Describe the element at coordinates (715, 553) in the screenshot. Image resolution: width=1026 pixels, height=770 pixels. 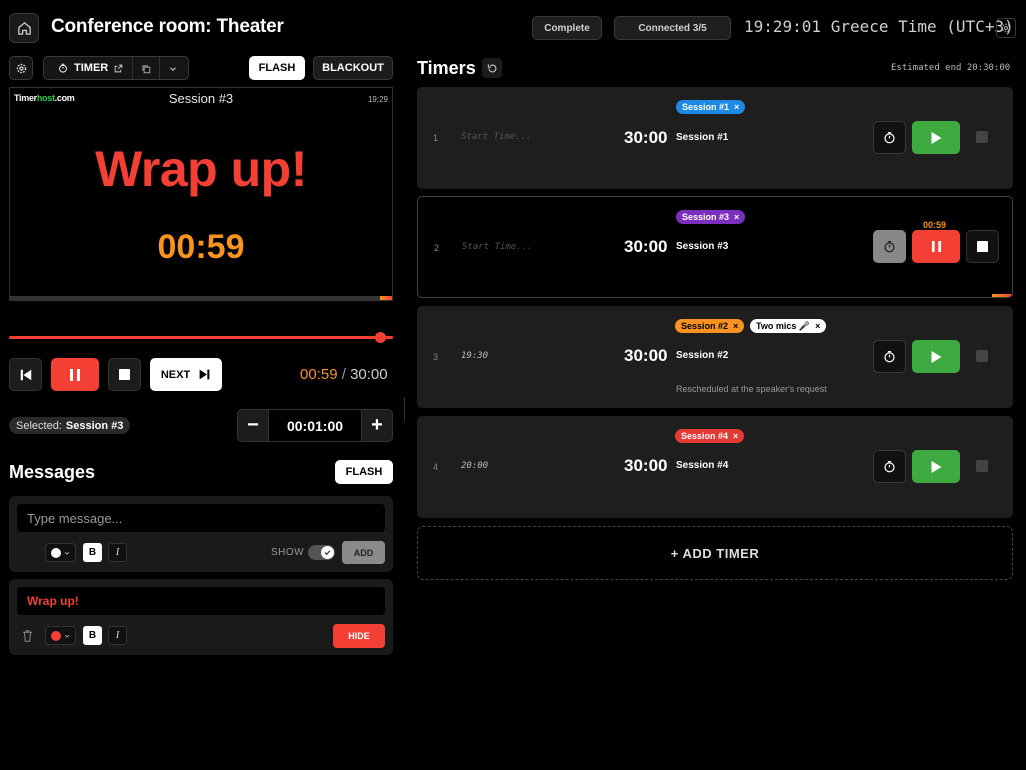
I see `add-timer-button: + ADD TIMER` at that location.